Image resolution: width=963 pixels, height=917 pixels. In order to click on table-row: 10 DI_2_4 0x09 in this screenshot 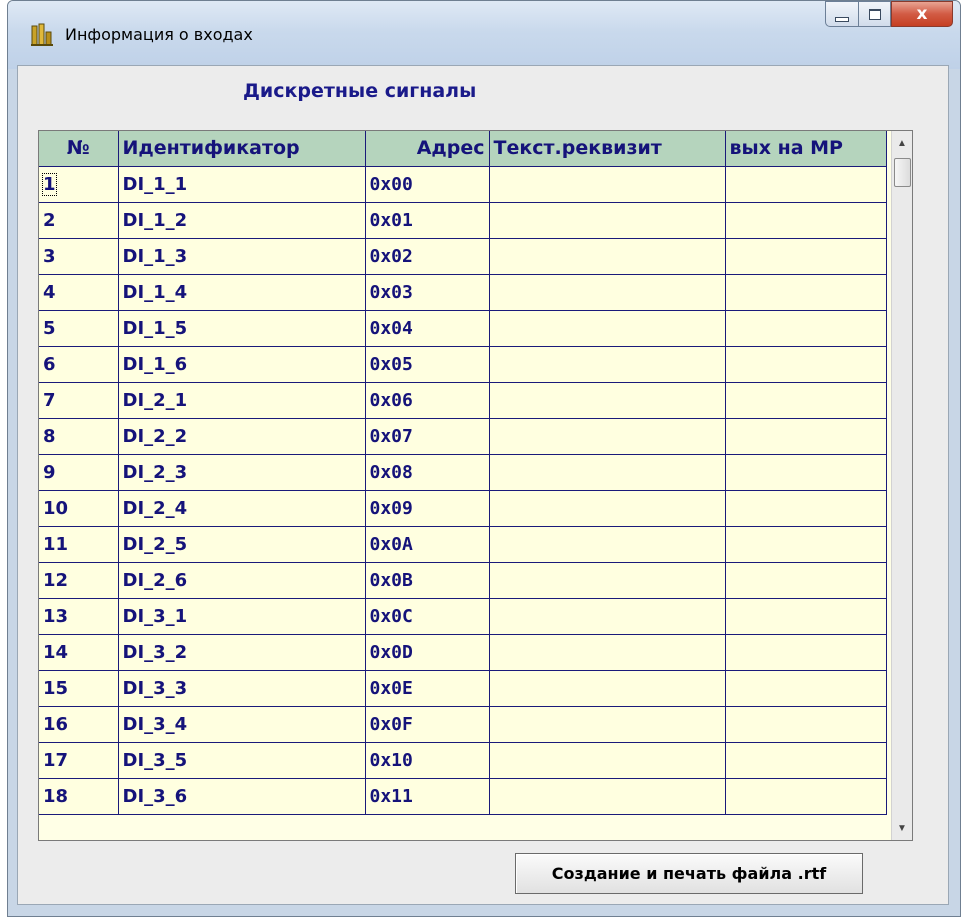, I will do `click(463, 508)`.